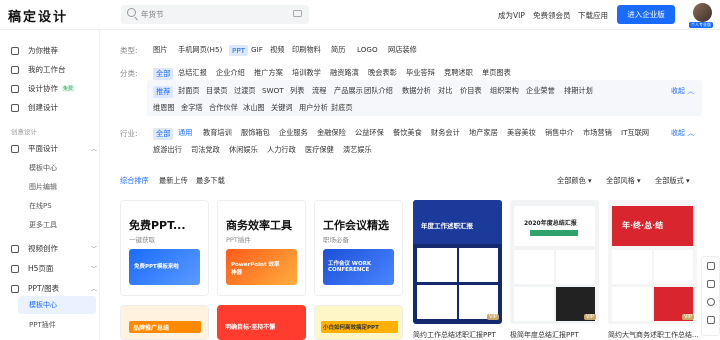 This screenshot has width=720, height=340. Describe the element at coordinates (281, 150) in the screenshot. I see `industry-chip: 人力行政` at that location.